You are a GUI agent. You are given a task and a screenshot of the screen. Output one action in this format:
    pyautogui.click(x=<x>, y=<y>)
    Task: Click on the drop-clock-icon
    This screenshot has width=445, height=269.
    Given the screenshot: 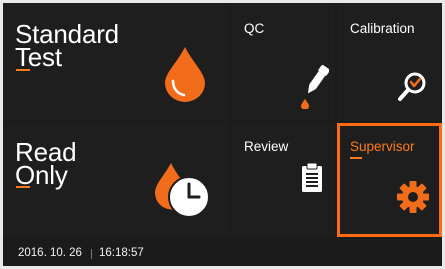 What is the action you would take?
    pyautogui.click(x=182, y=190)
    